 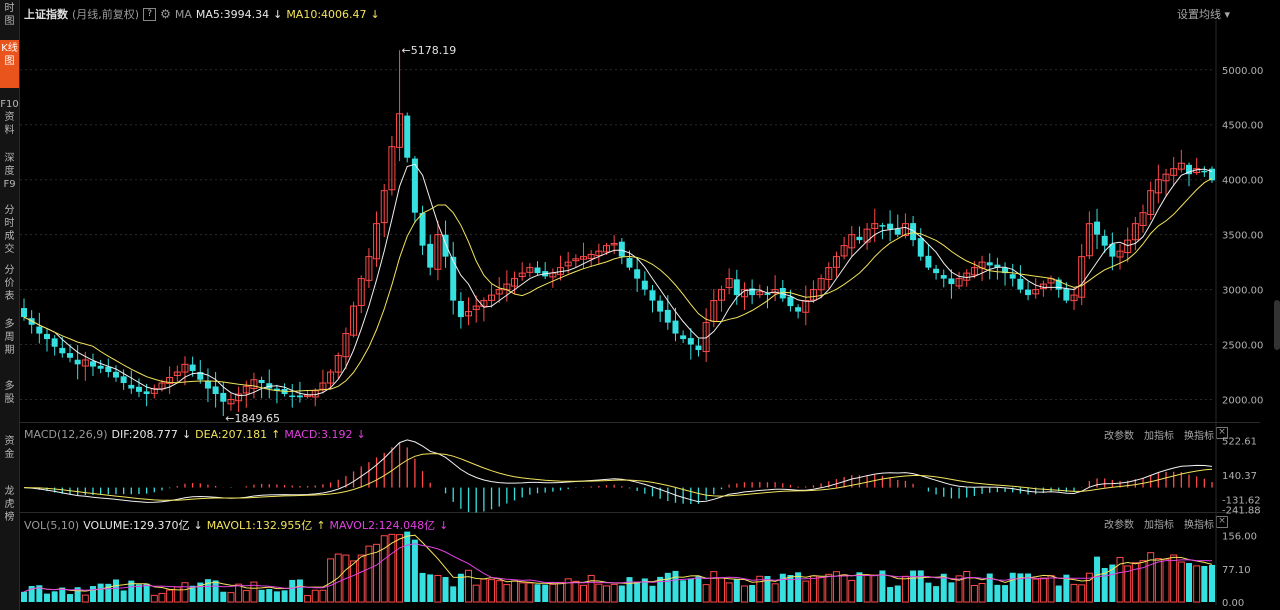 I want to click on tab-depth: 深度F9, so click(x=9, y=175).